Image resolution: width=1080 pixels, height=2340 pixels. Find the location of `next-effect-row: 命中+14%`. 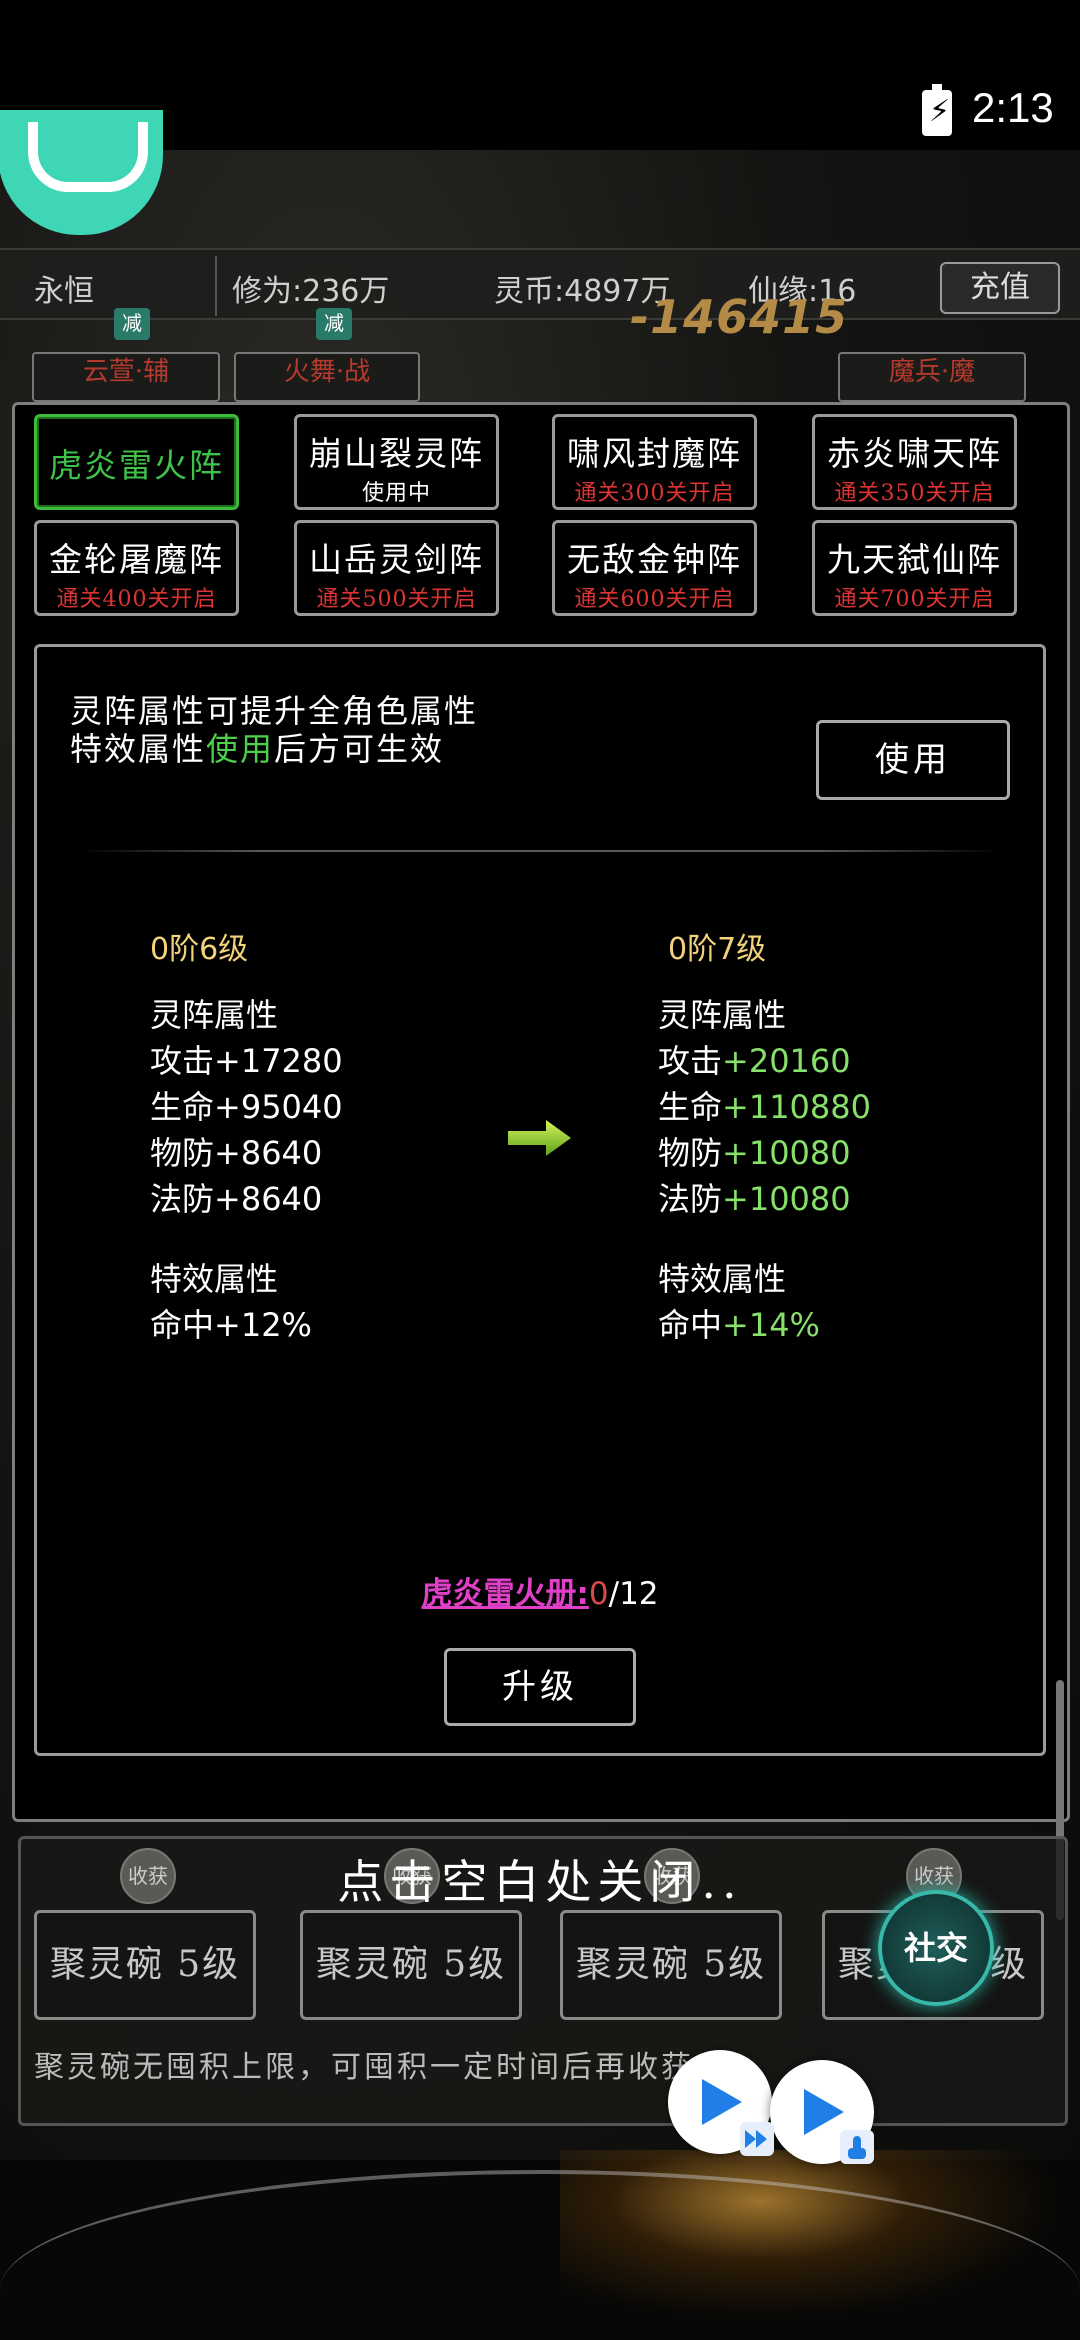

next-effect-row: 命中+14% is located at coordinates (739, 1325).